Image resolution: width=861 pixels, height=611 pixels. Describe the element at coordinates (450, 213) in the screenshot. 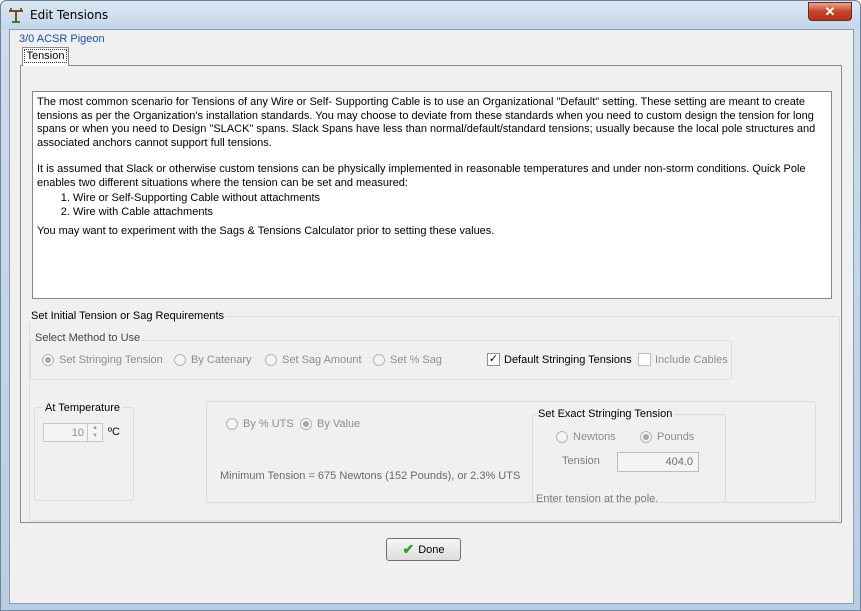

I see `list-item: Wire with Cable attachments` at that location.